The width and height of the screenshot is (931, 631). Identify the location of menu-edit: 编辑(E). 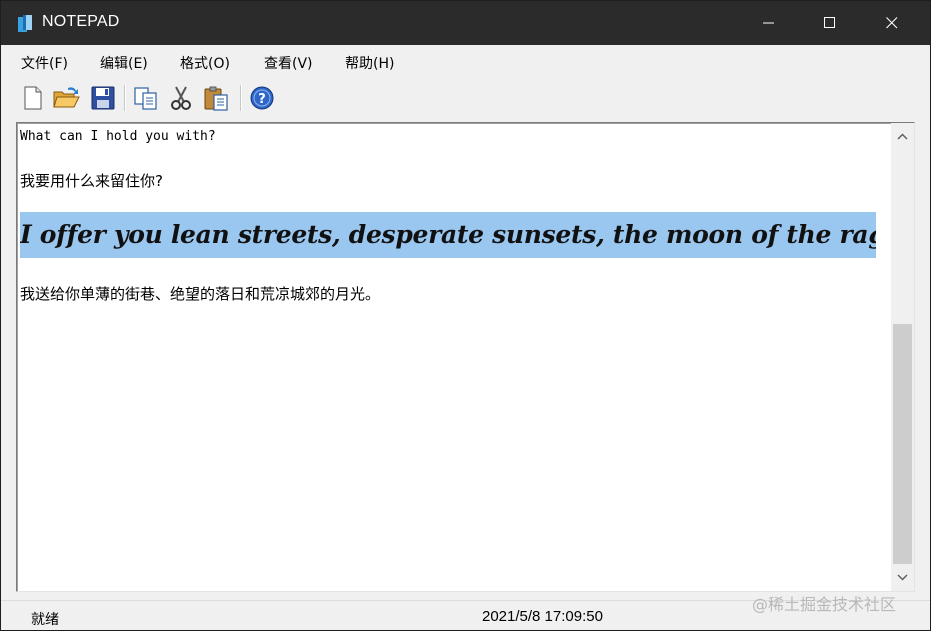
(124, 63).